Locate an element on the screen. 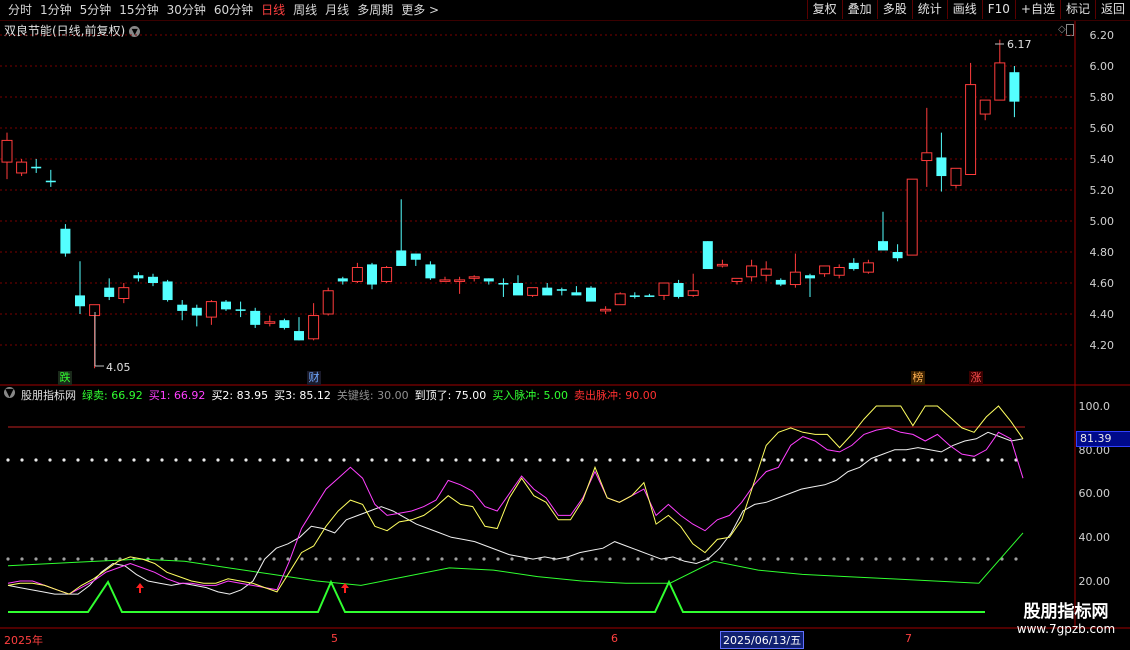 This screenshot has width=1130, height=650. price-tick: 5.20 is located at coordinates (1102, 190).